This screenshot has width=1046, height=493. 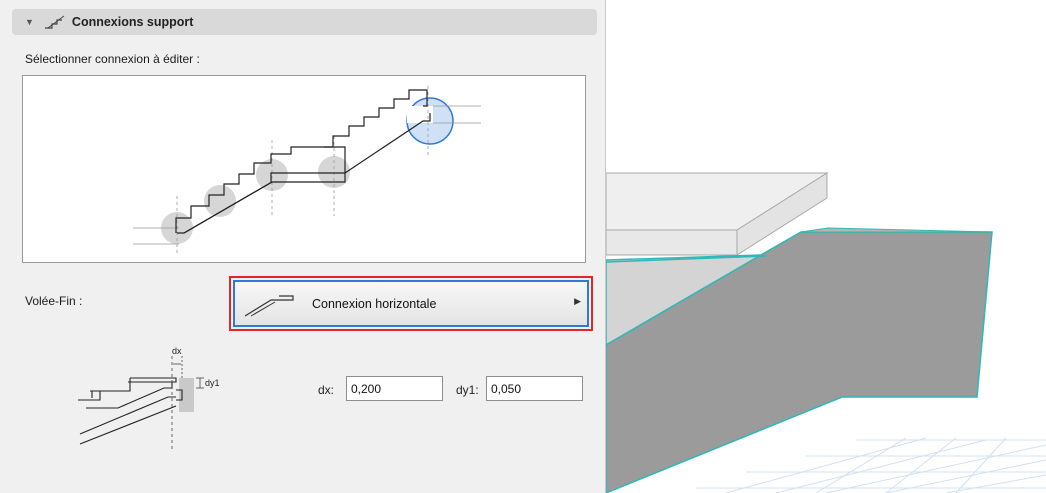 I want to click on horizontal-connection-icon, so click(x=269, y=306).